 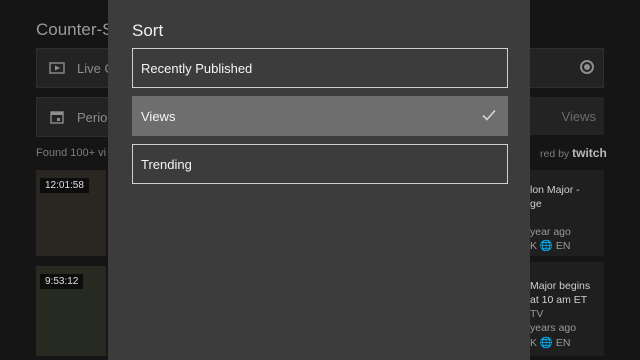 What do you see at coordinates (64, 185) in the screenshot?
I see `video-duration: 12:01:58` at bounding box center [64, 185].